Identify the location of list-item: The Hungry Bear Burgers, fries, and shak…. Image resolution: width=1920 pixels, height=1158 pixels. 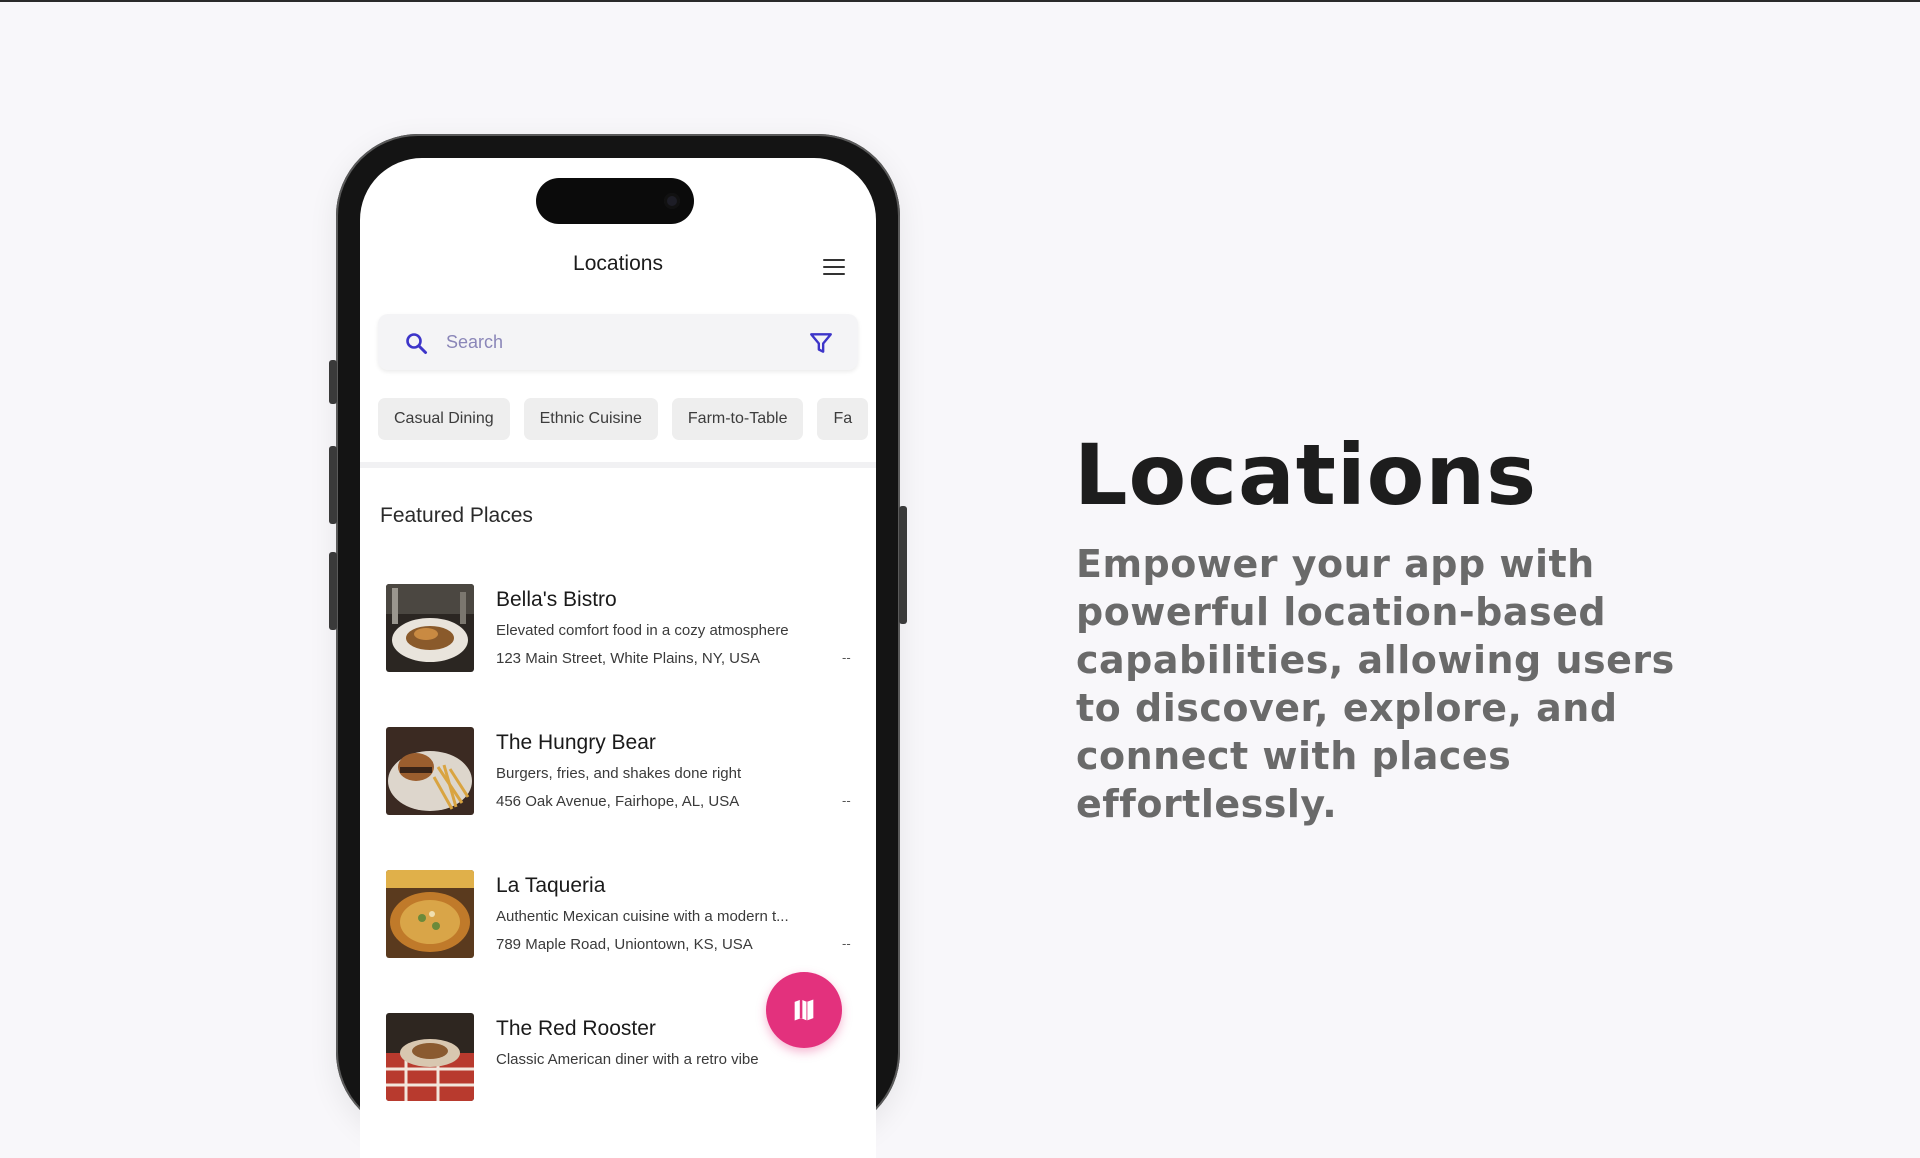
(626, 772).